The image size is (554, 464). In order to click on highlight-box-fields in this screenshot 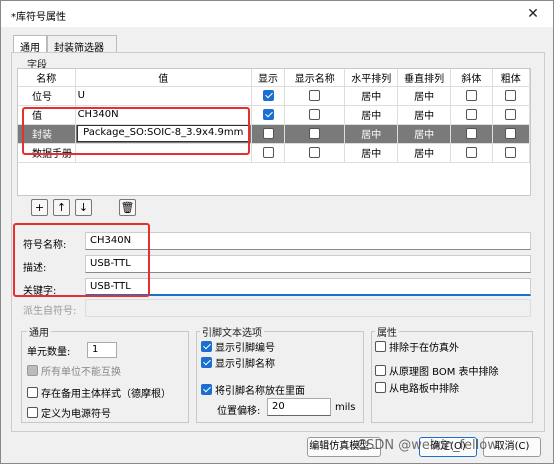, I will do `click(136, 131)`.